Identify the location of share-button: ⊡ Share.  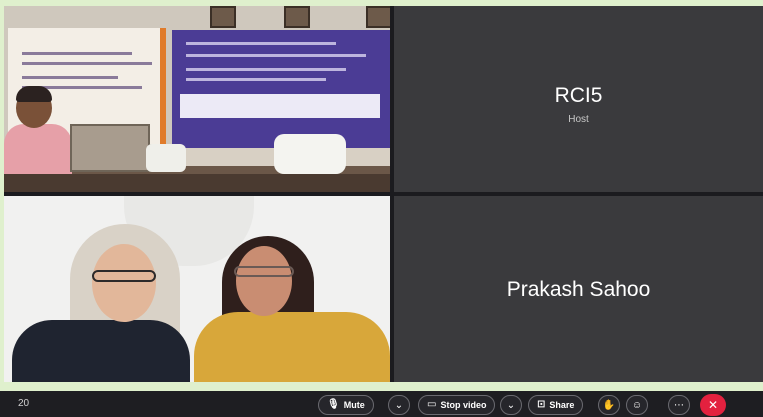
(556, 405).